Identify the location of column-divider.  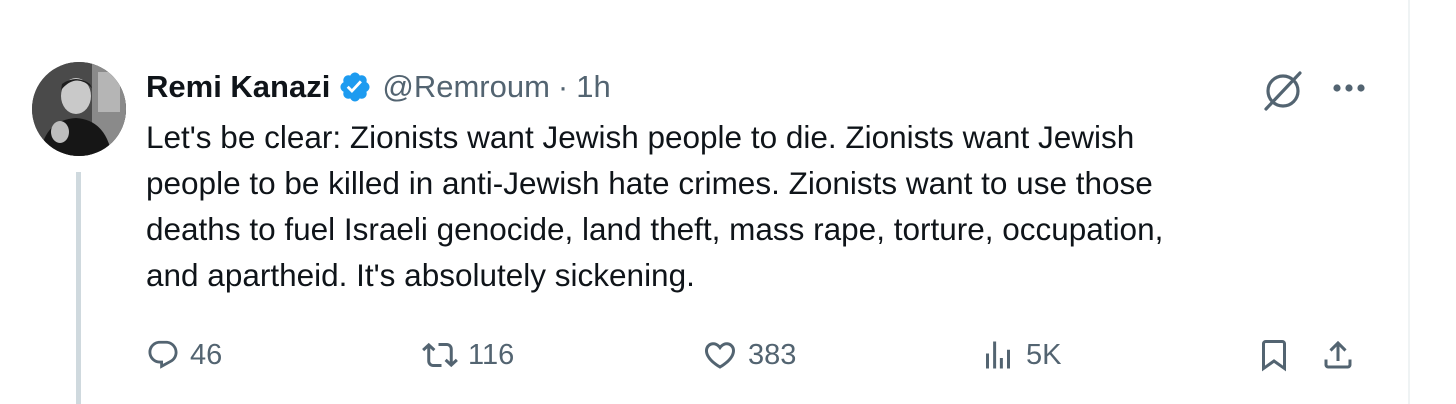
(1409, 202).